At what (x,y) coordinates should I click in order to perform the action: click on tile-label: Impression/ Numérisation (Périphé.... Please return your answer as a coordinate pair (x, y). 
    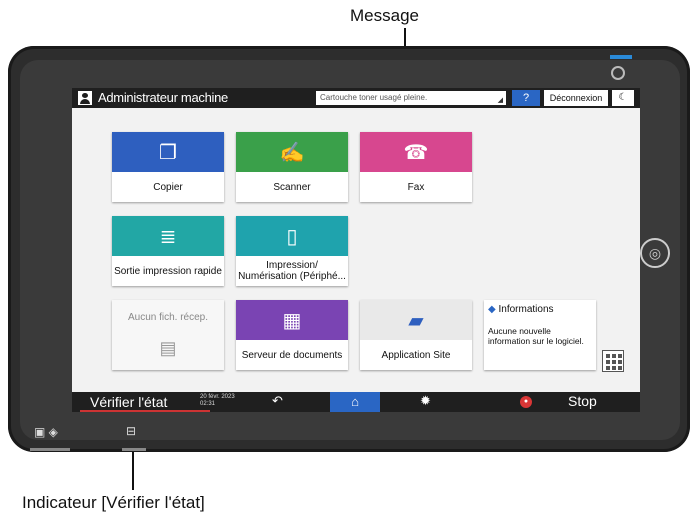
    Looking at the image, I should click on (292, 271).